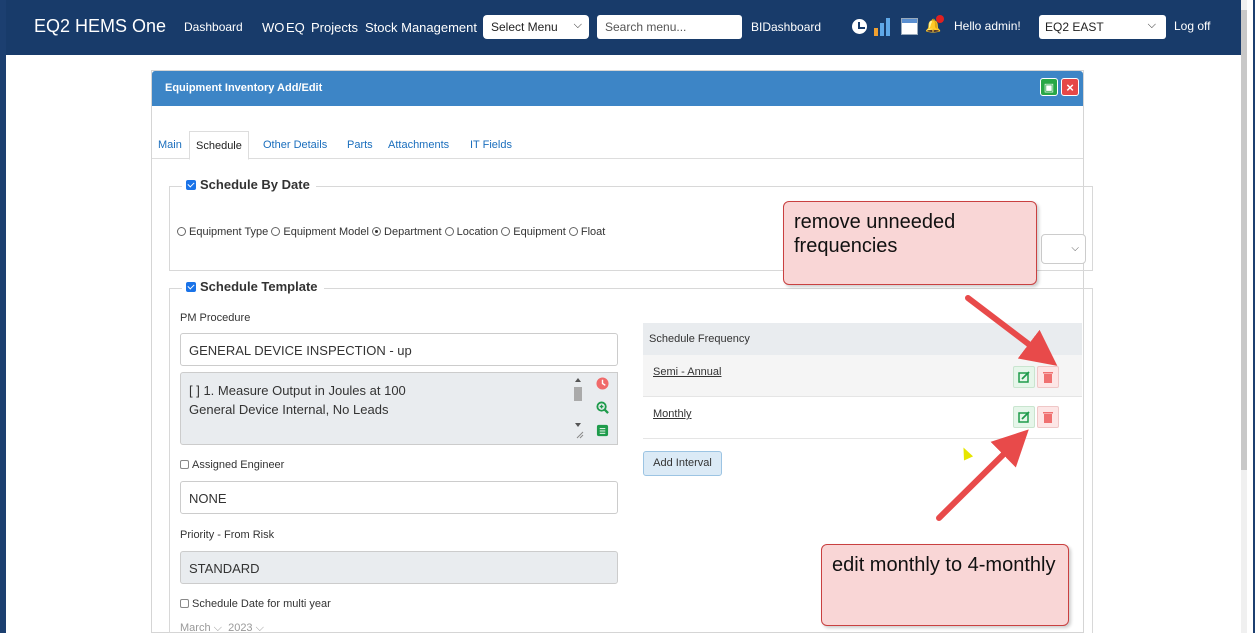  Describe the element at coordinates (997, 408) in the screenshot. I see `annotation-arrows` at that location.